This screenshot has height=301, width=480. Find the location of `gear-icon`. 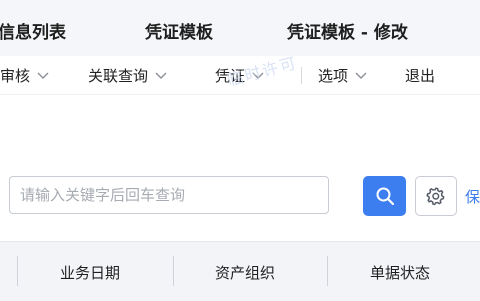

gear-icon is located at coordinates (435, 196).